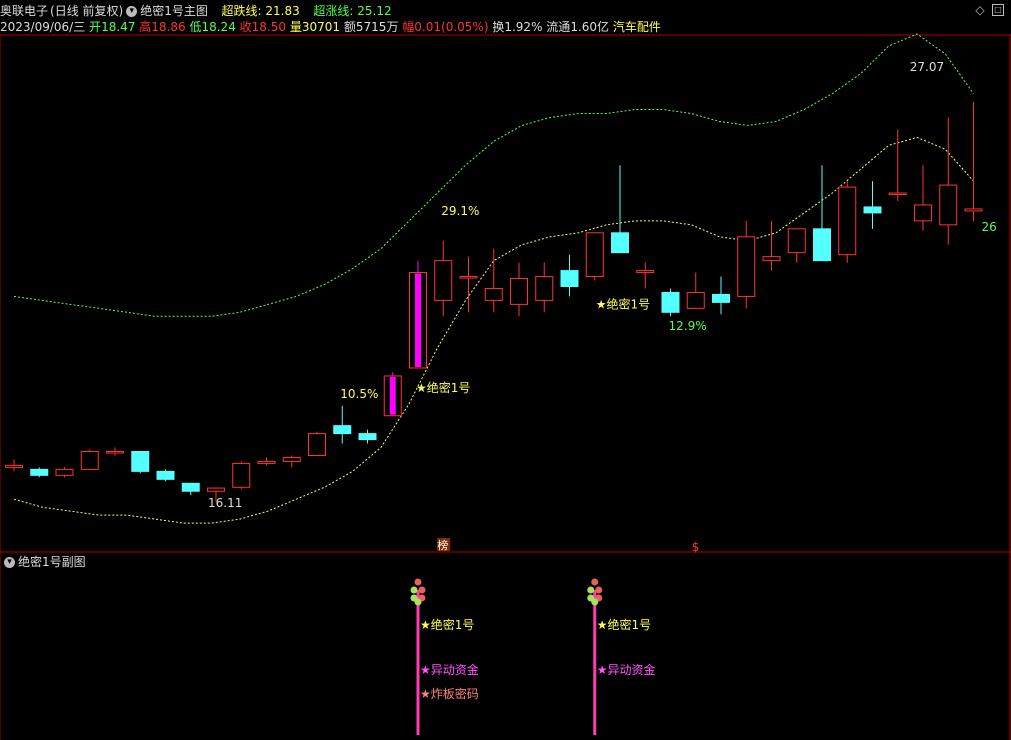 Image resolution: width=1011 pixels, height=740 pixels. What do you see at coordinates (696, 547) in the screenshot?
I see `badge-dollar-text: $` at bounding box center [696, 547].